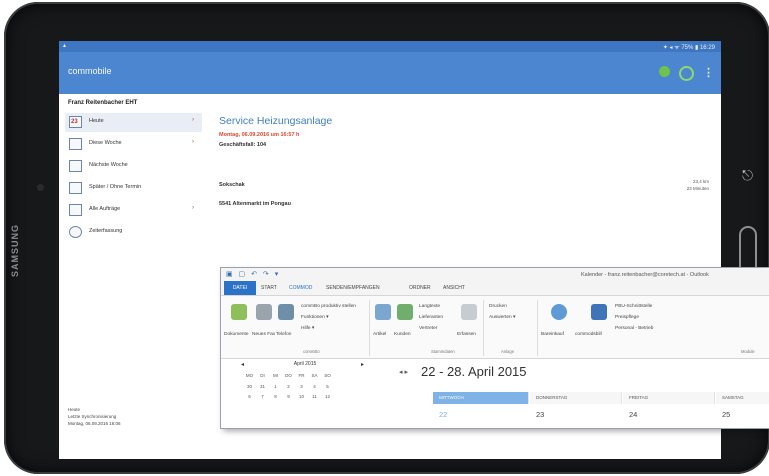  What do you see at coordinates (502, 317) in the screenshot?
I see `evaluate-dropdown: Auswerten ▾` at bounding box center [502, 317].